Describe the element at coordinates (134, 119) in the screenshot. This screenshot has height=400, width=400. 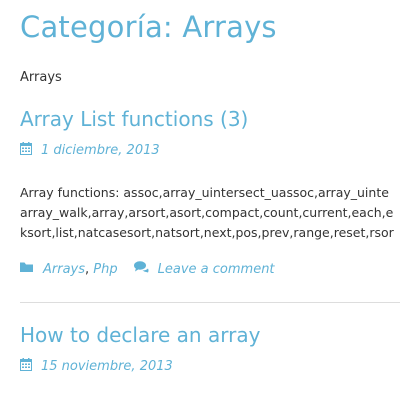
I see `post-title-link: Array List functions (3)` at that location.